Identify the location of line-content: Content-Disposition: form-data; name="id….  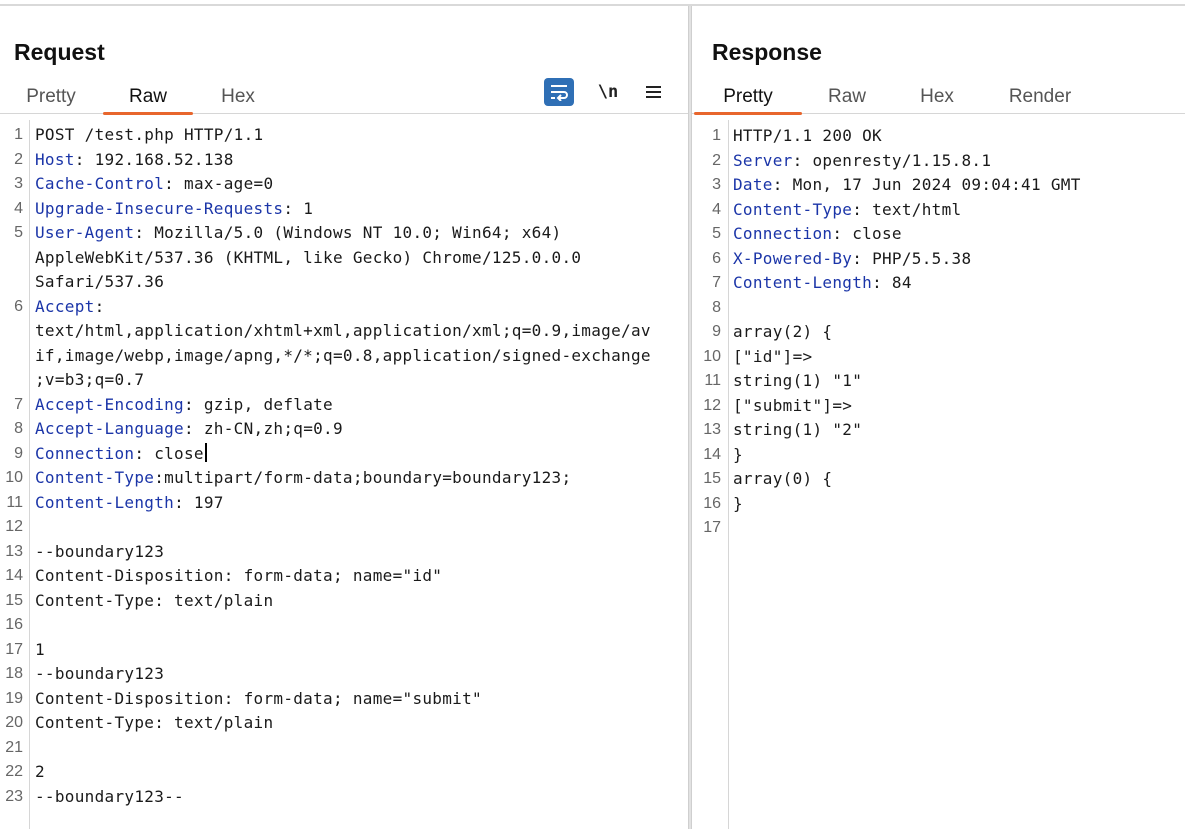
(238, 576).